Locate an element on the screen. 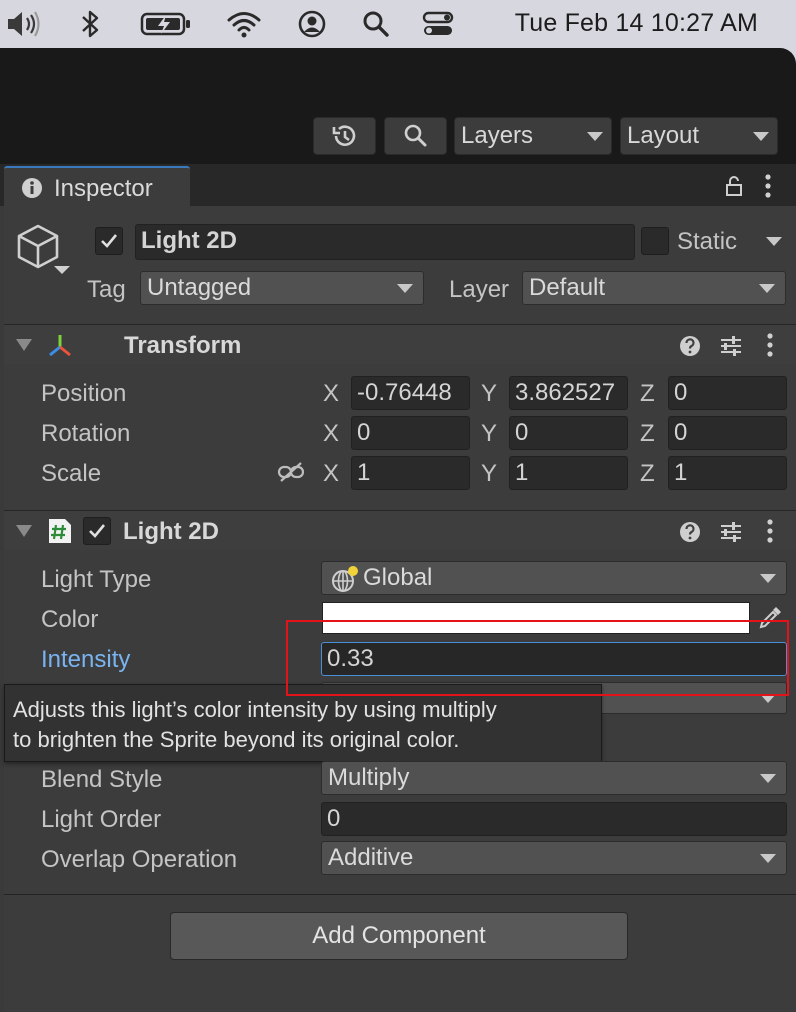 The image size is (796, 1012). add-component-button: Add Component is located at coordinates (399, 936).